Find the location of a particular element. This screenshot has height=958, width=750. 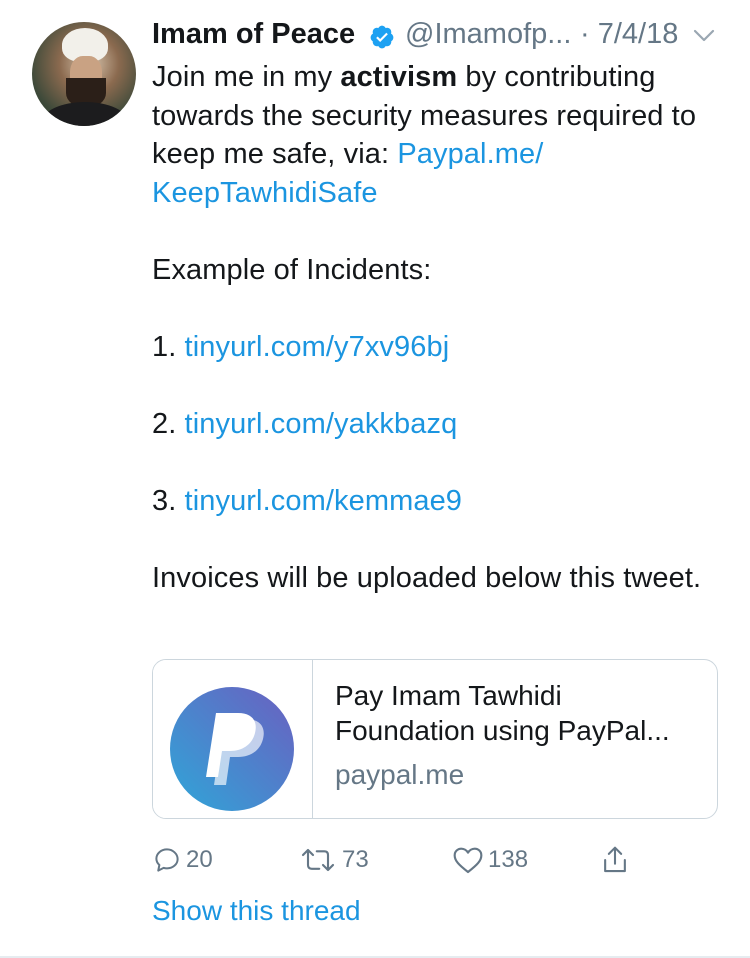

incident-item: 2. tinyurl.com/yakkbazq is located at coordinates (305, 423).